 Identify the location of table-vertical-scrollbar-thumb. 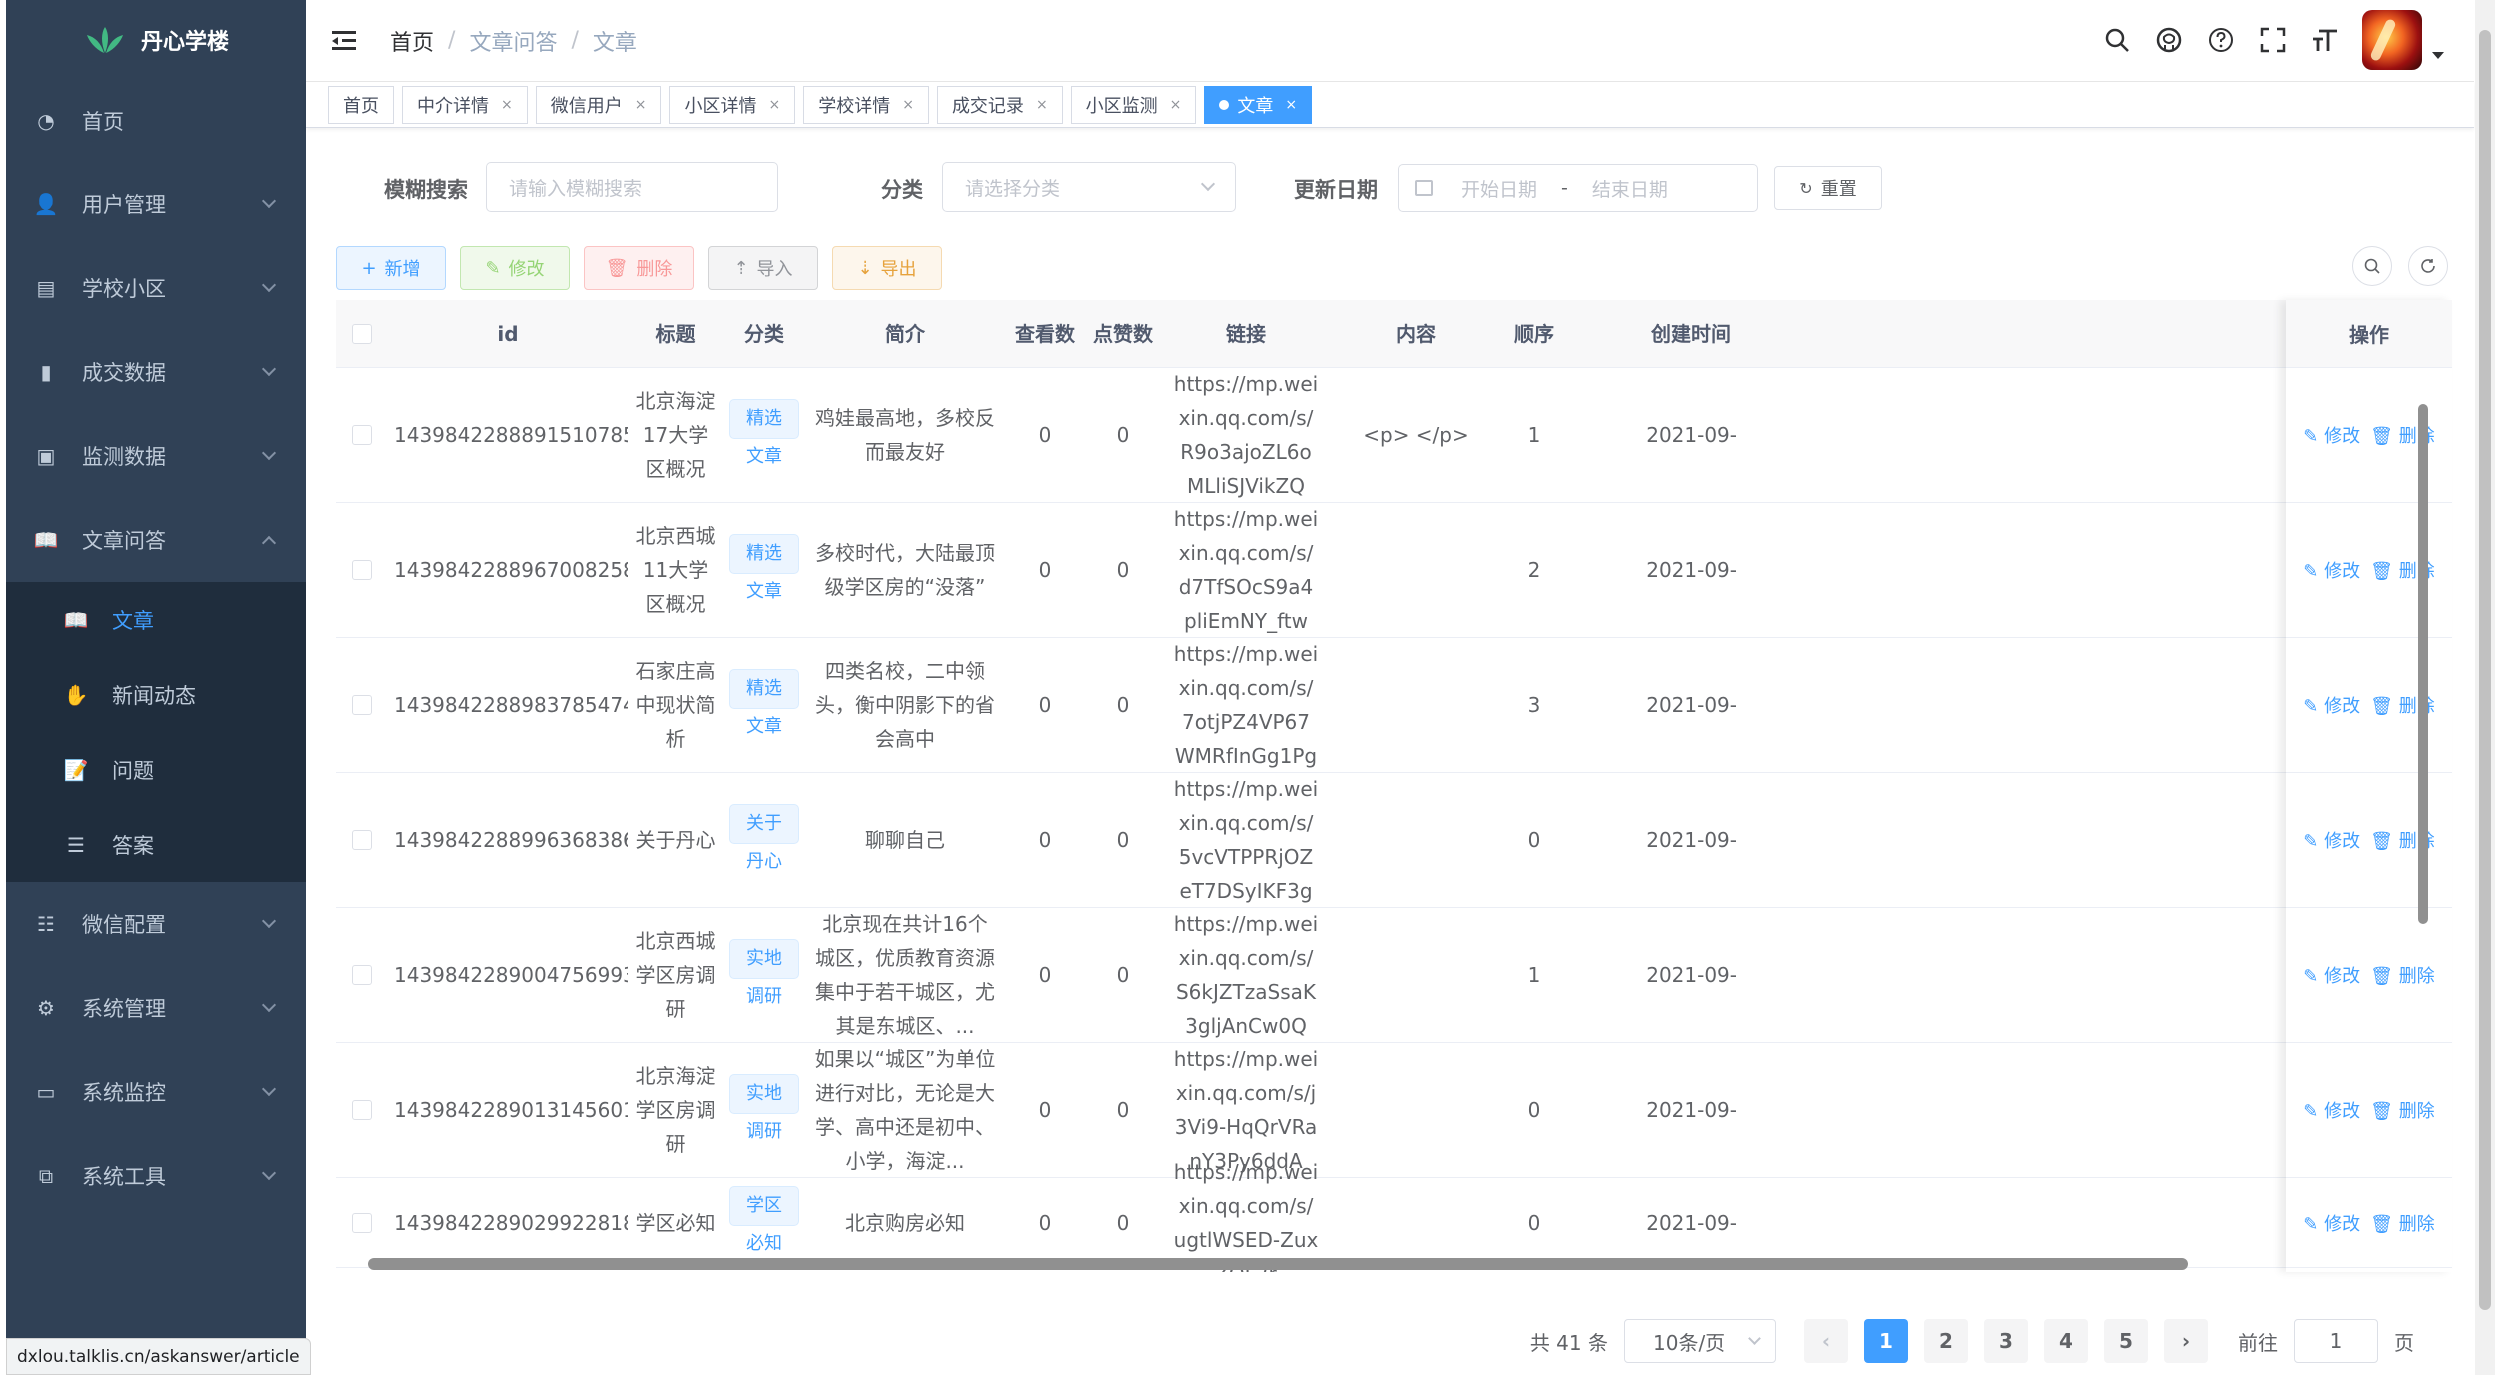
(2423, 664).